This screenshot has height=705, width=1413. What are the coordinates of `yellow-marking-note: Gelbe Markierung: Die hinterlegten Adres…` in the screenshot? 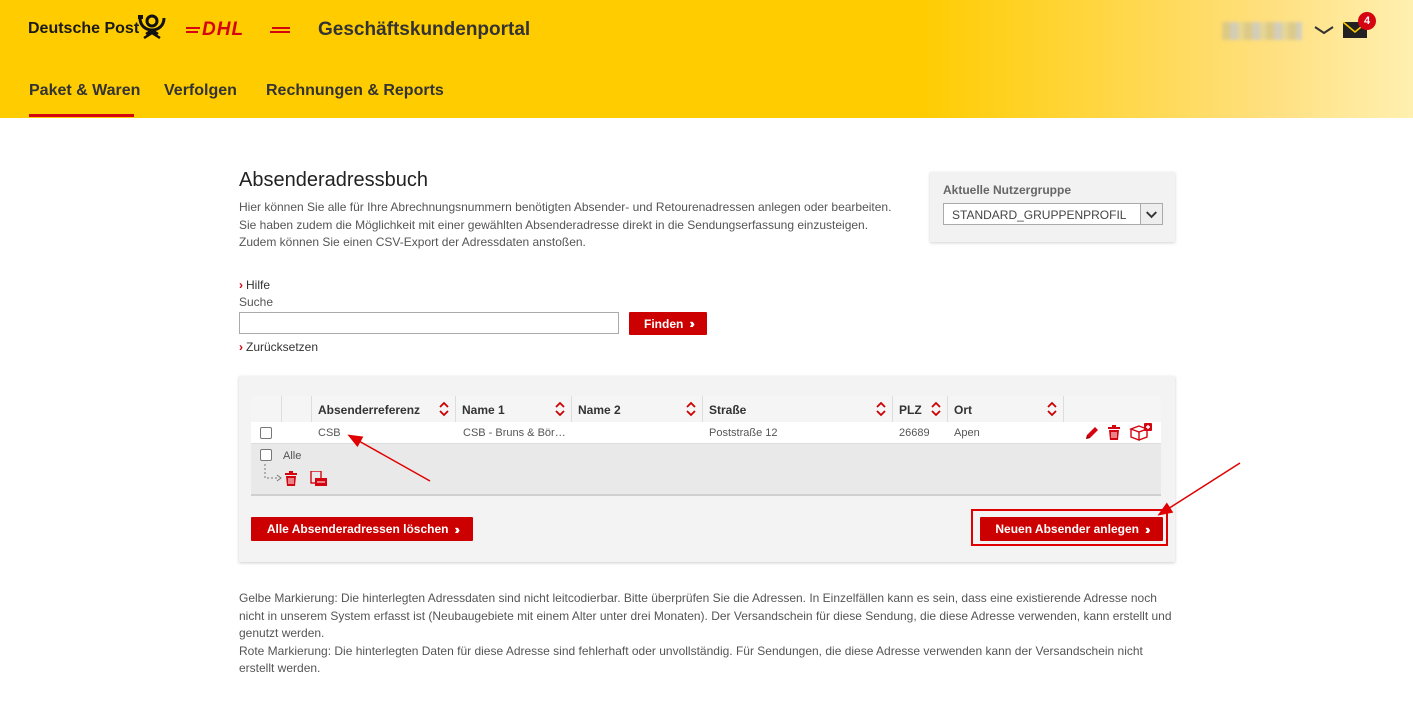 It's located at (705, 615).